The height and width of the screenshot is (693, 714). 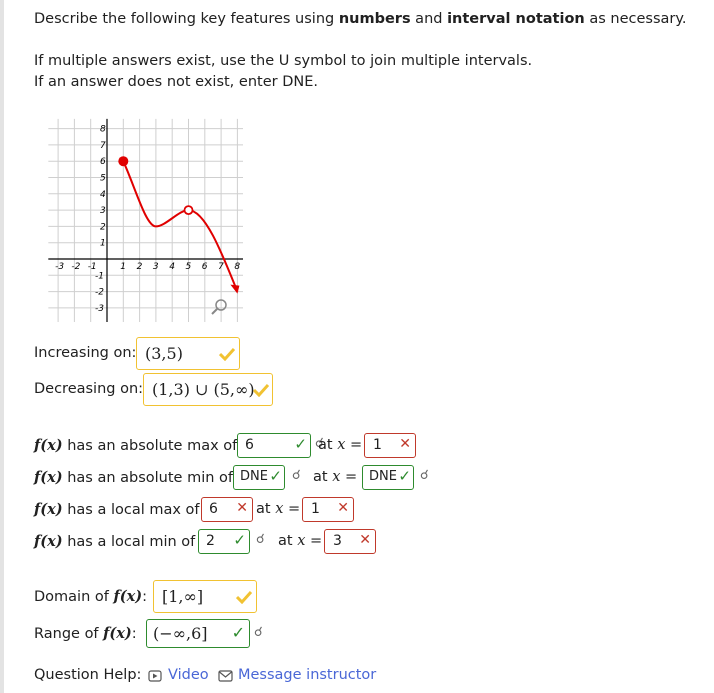 I want to click on local-min-at: at x =, so click(x=300, y=541).